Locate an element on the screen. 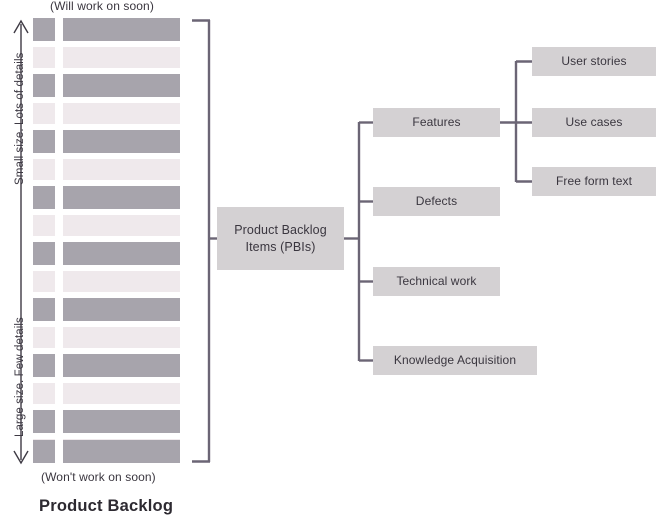  node-free-form-text: Free form text is located at coordinates (594, 181).